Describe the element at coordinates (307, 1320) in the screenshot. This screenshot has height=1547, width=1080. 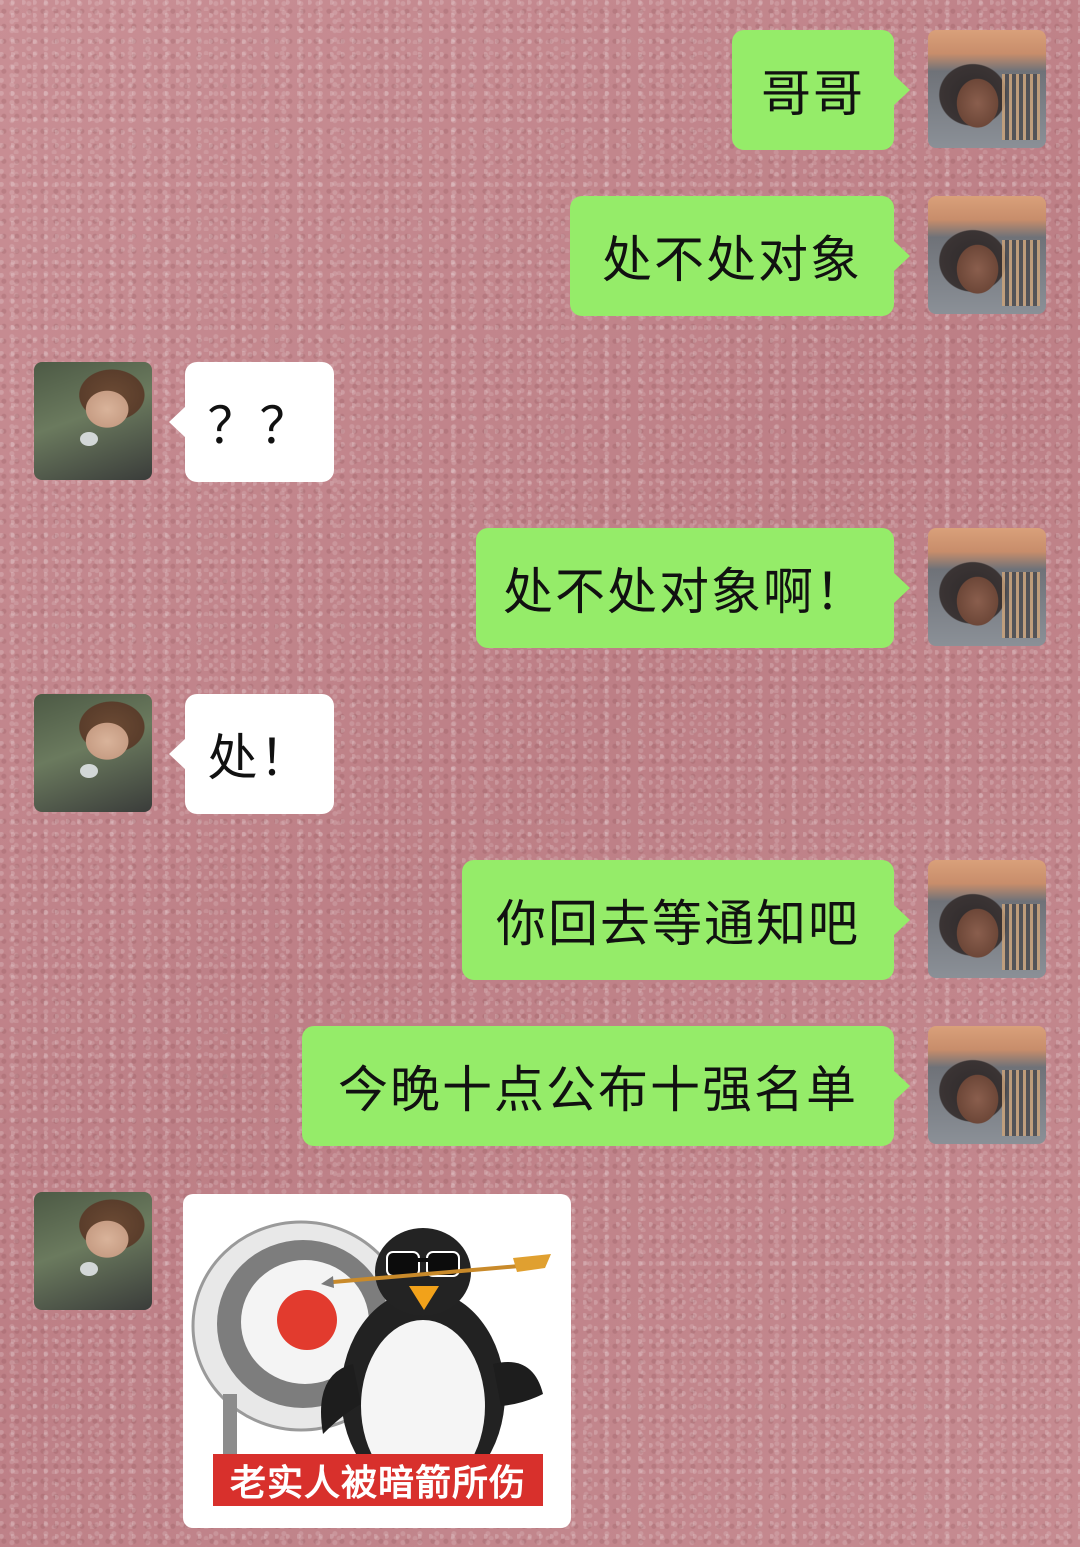
I see `target-bullseye` at that location.